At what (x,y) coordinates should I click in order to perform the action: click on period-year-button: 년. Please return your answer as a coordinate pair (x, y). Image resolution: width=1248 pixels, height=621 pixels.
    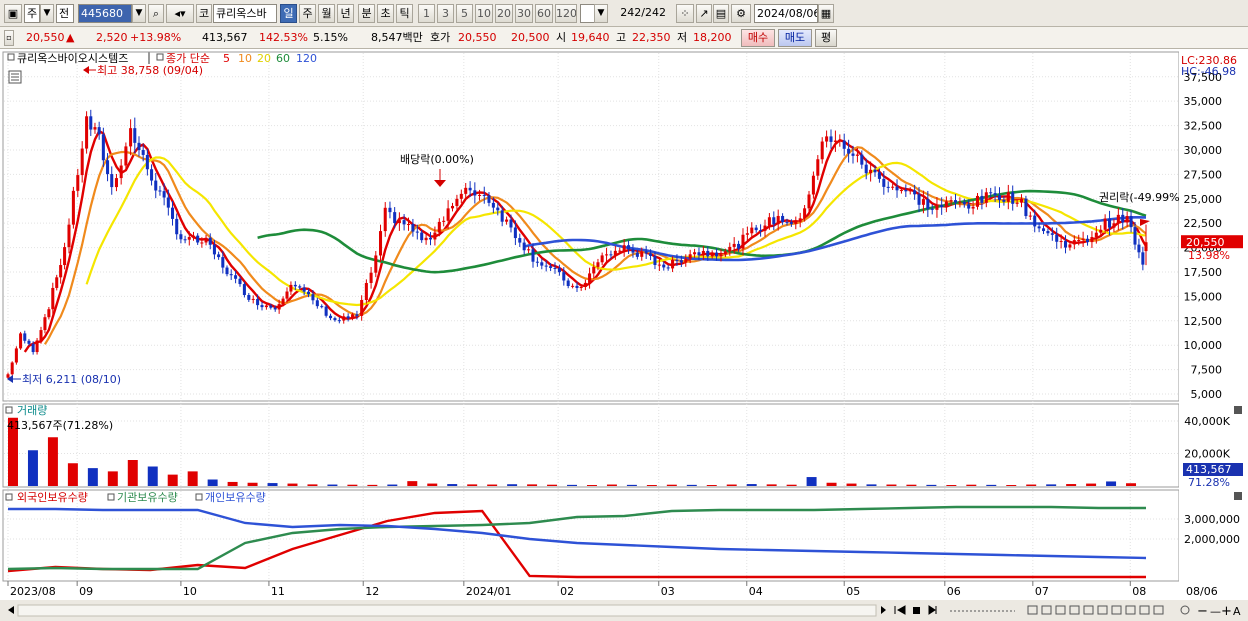
    Looking at the image, I should click on (345, 13).